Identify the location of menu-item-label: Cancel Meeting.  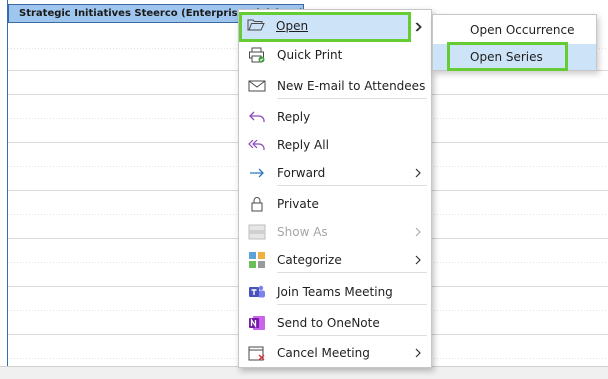
(323, 353).